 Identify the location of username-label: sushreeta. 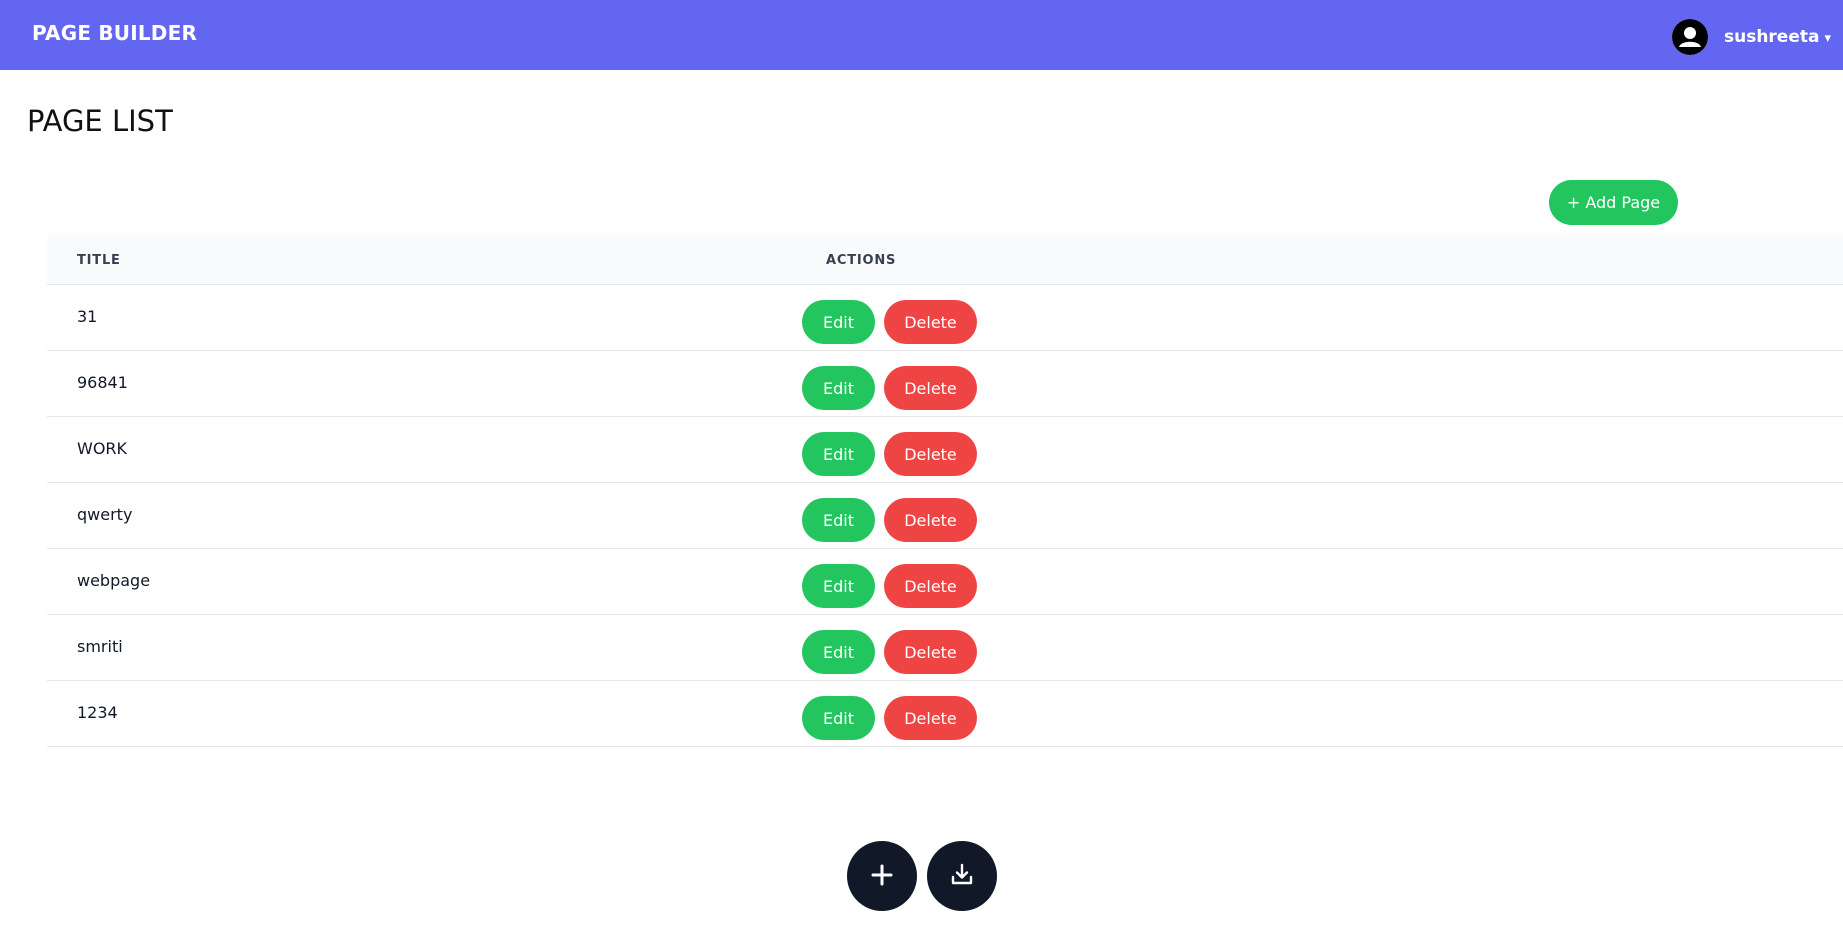
(1771, 37).